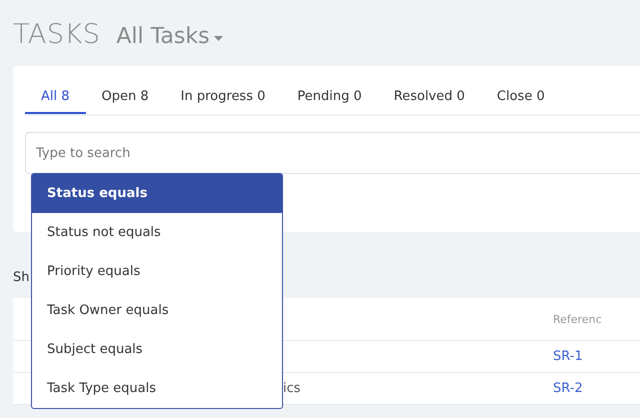 The width and height of the screenshot is (640, 418). I want to click on menu-item: Priority equals, so click(157, 271).